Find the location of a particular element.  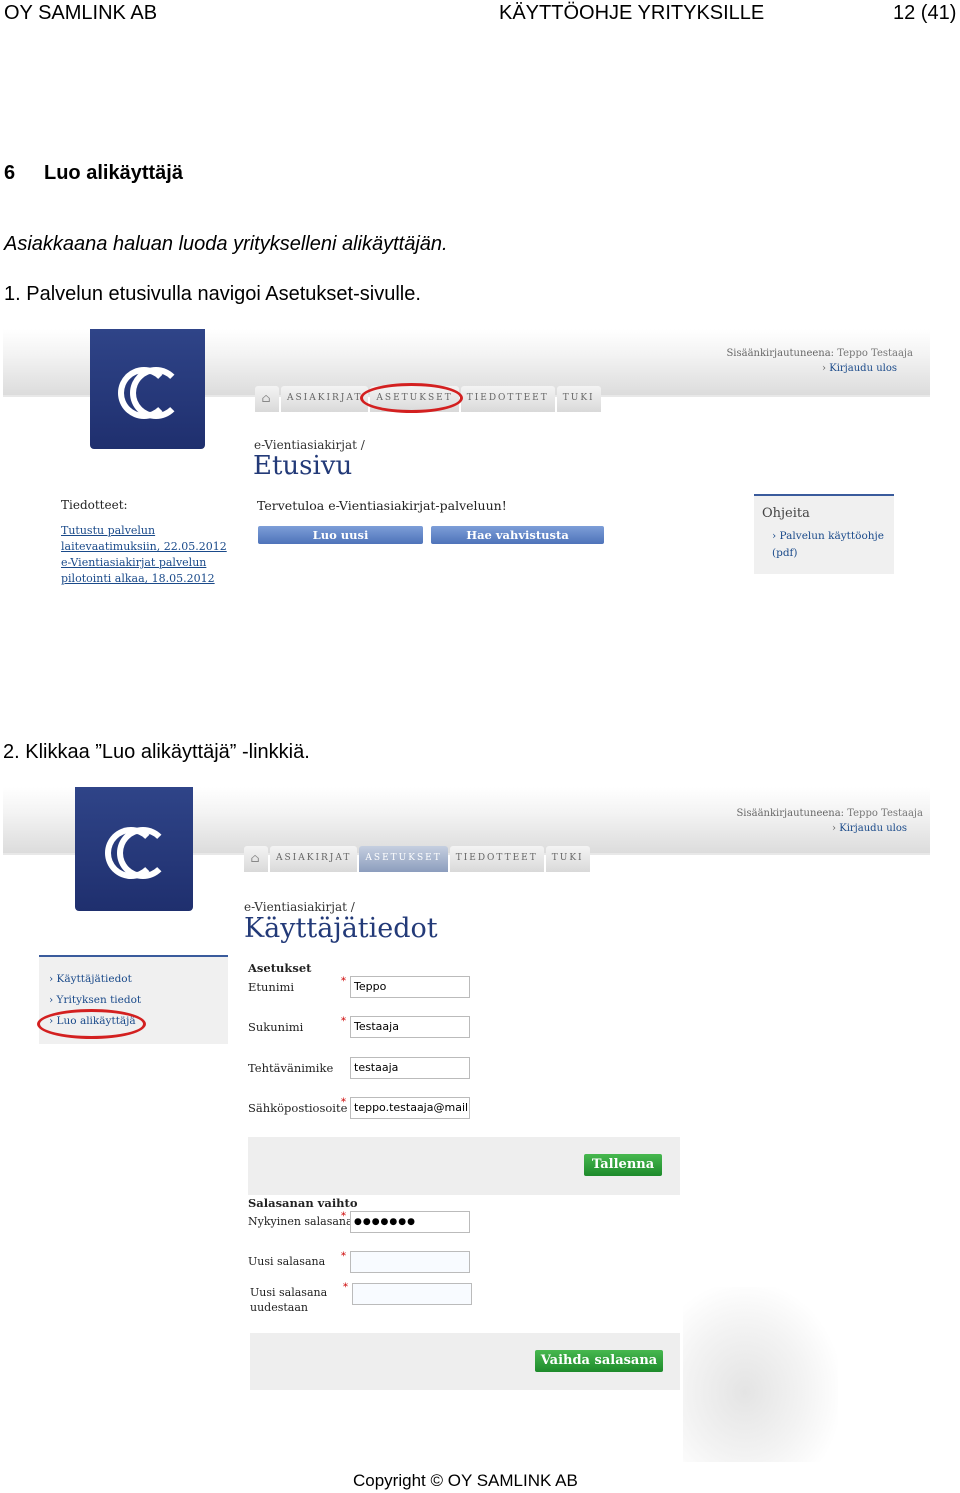

news-link-2b: pilotointi alkaa, 18.05.2012 is located at coordinates (144, 579).